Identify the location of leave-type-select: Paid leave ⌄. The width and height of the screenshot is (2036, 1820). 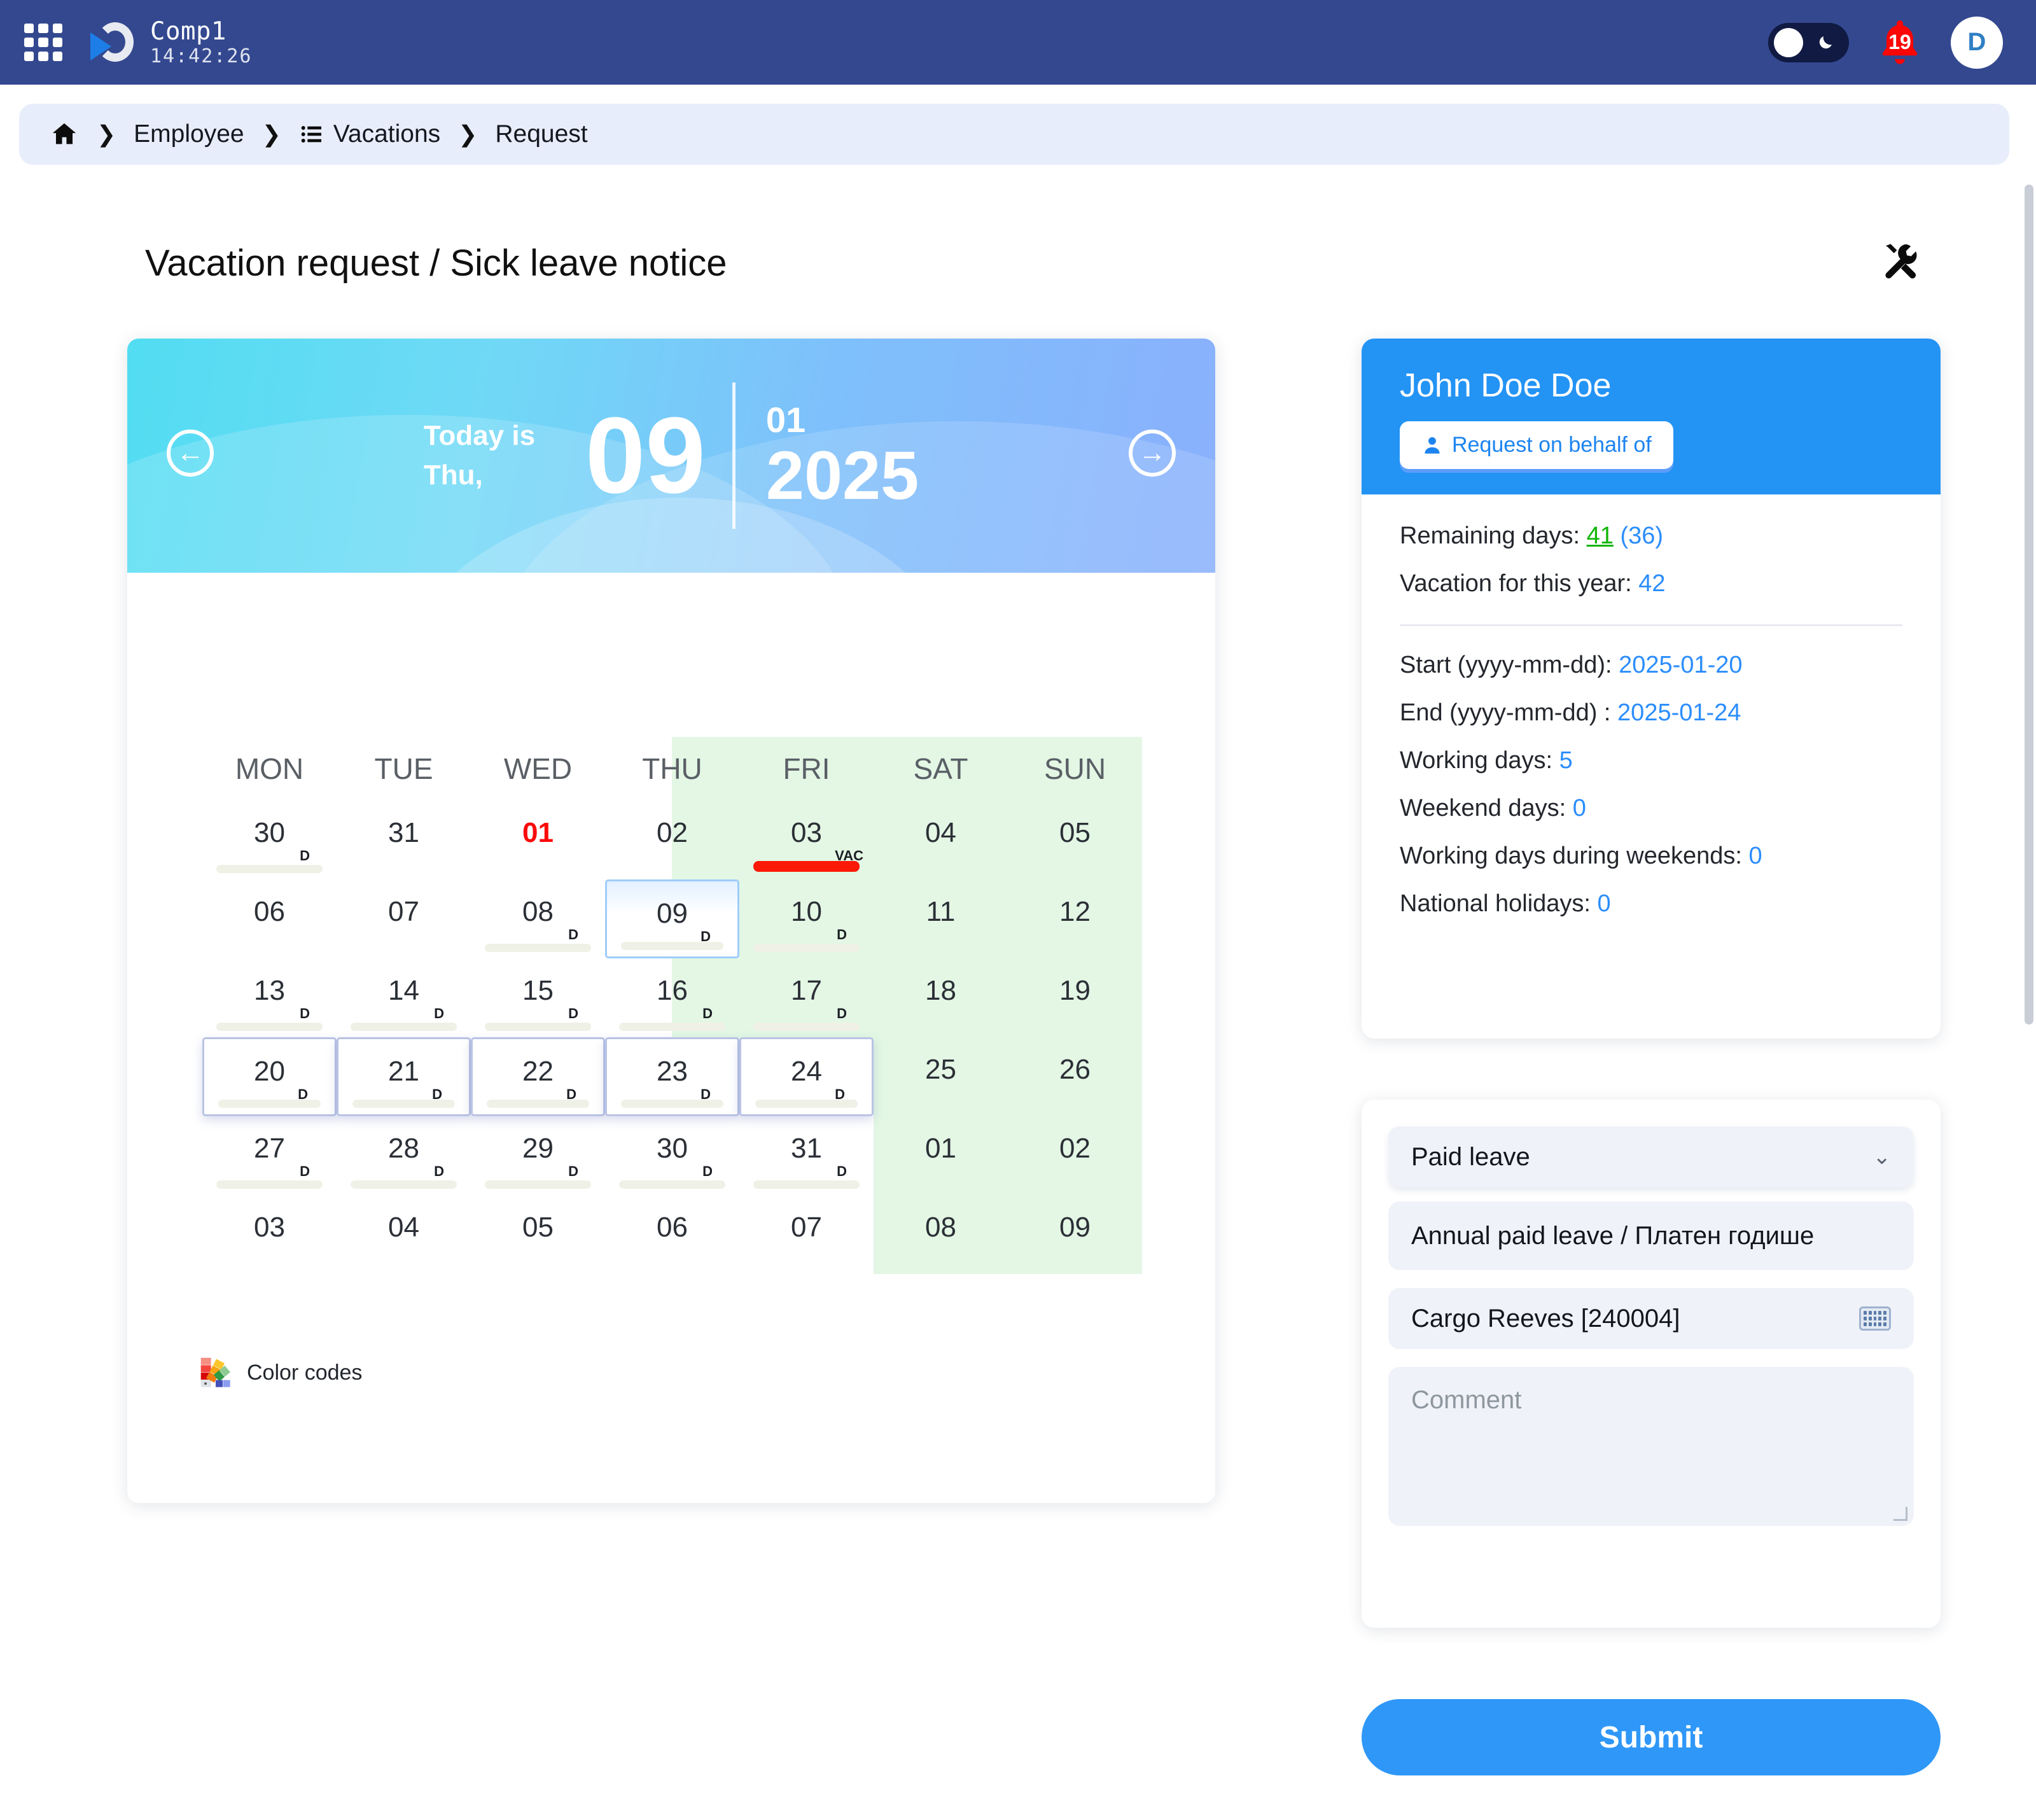
(1651, 1156).